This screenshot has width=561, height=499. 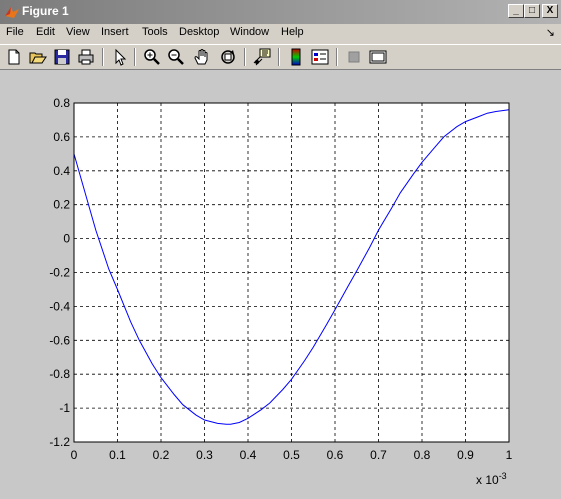 What do you see at coordinates (15, 32) in the screenshot?
I see `menu-file: File` at bounding box center [15, 32].